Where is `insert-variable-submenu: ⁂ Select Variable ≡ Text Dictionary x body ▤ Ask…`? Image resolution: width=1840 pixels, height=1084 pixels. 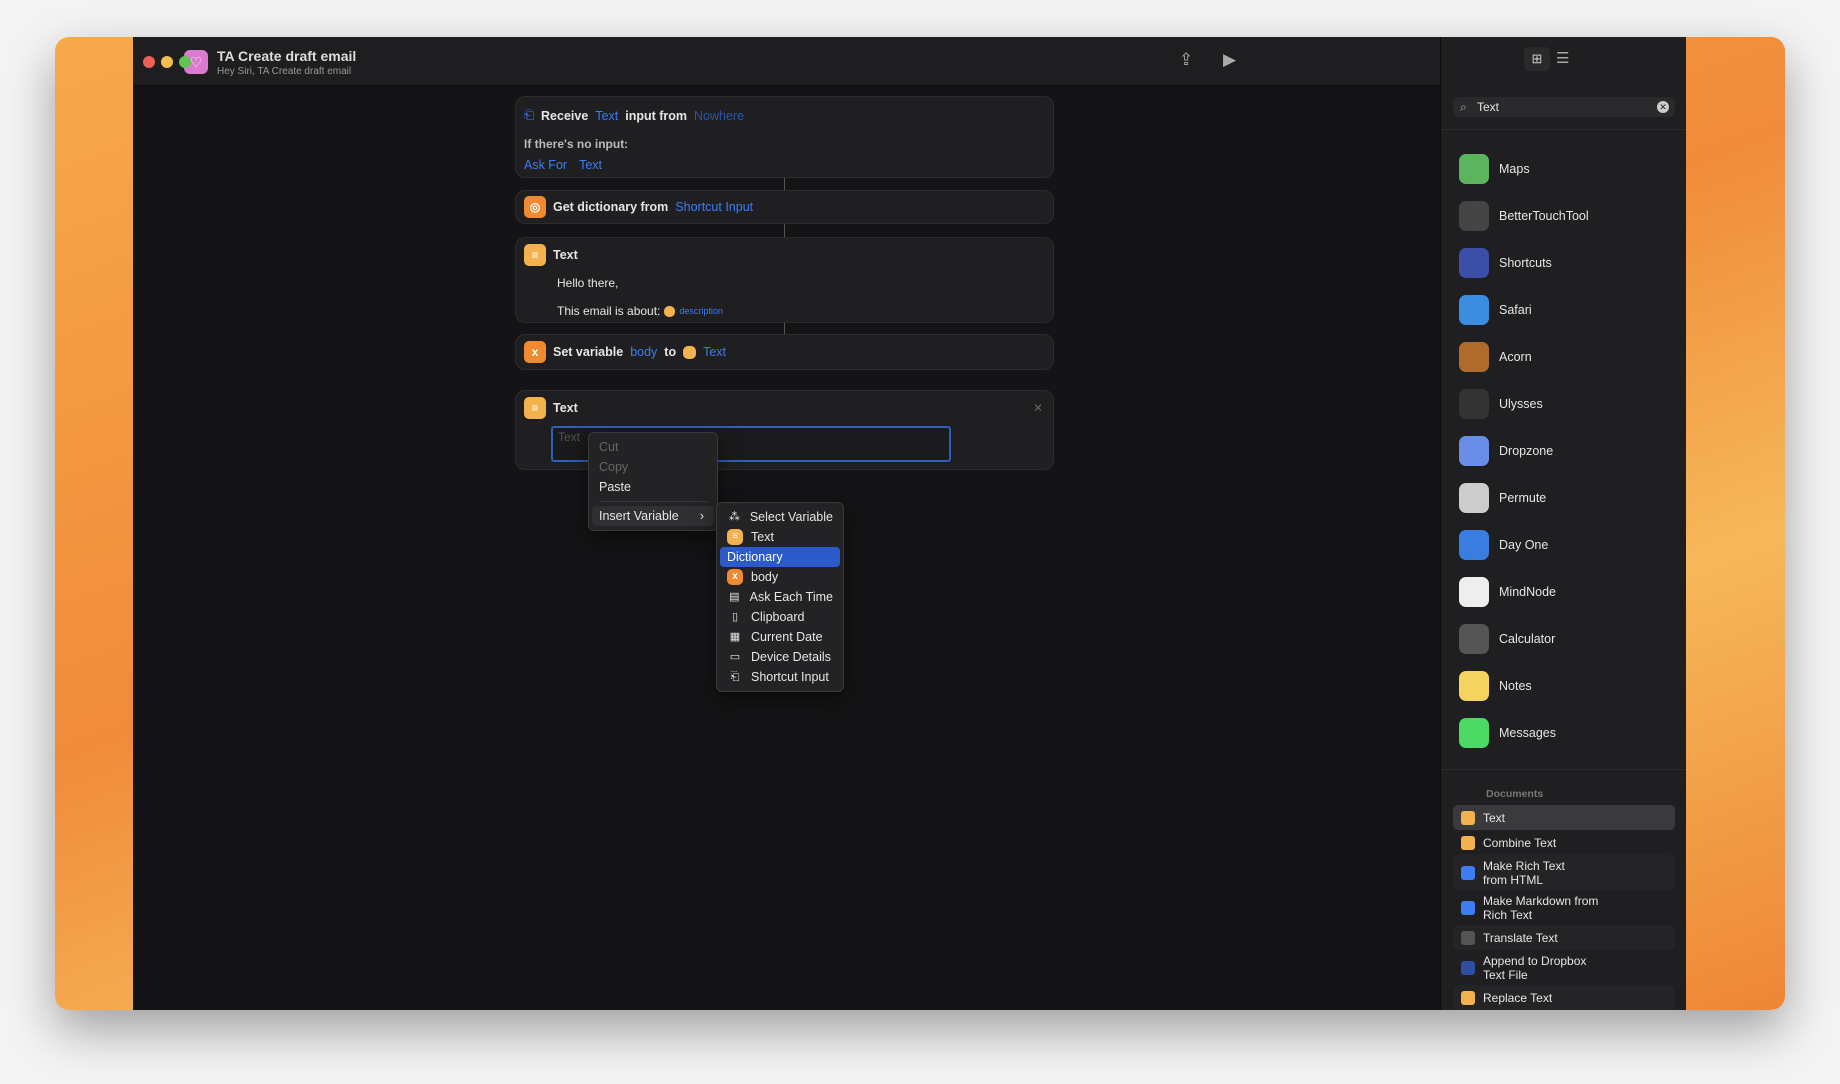
insert-variable-submenu: ⁂ Select Variable ≡ Text Dictionary x body ▤ Ask… is located at coordinates (780, 597).